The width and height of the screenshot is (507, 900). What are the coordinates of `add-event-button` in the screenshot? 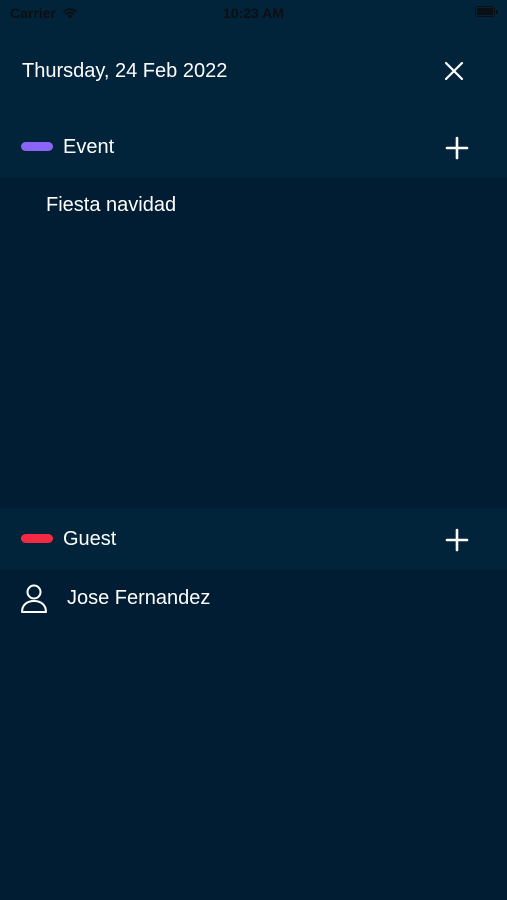 It's located at (457, 148).